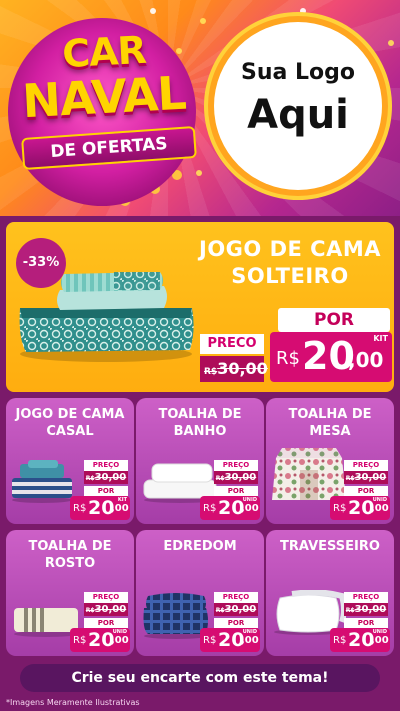 This screenshot has height=711, width=400. I want to click on product-name: TRAVESSEIRO, so click(330, 546).